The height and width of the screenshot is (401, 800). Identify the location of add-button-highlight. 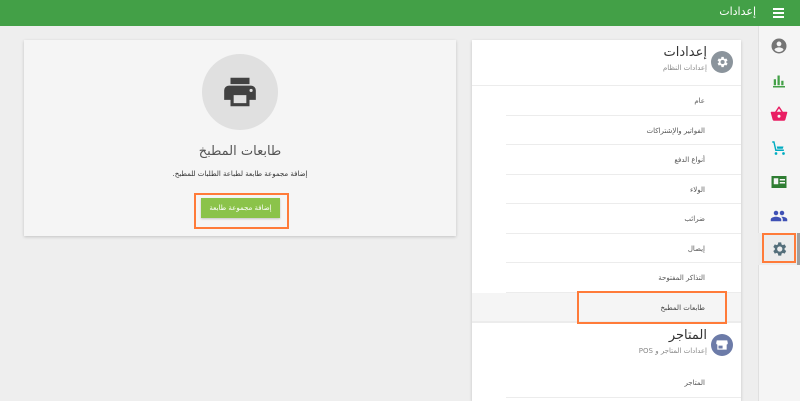
(241, 211).